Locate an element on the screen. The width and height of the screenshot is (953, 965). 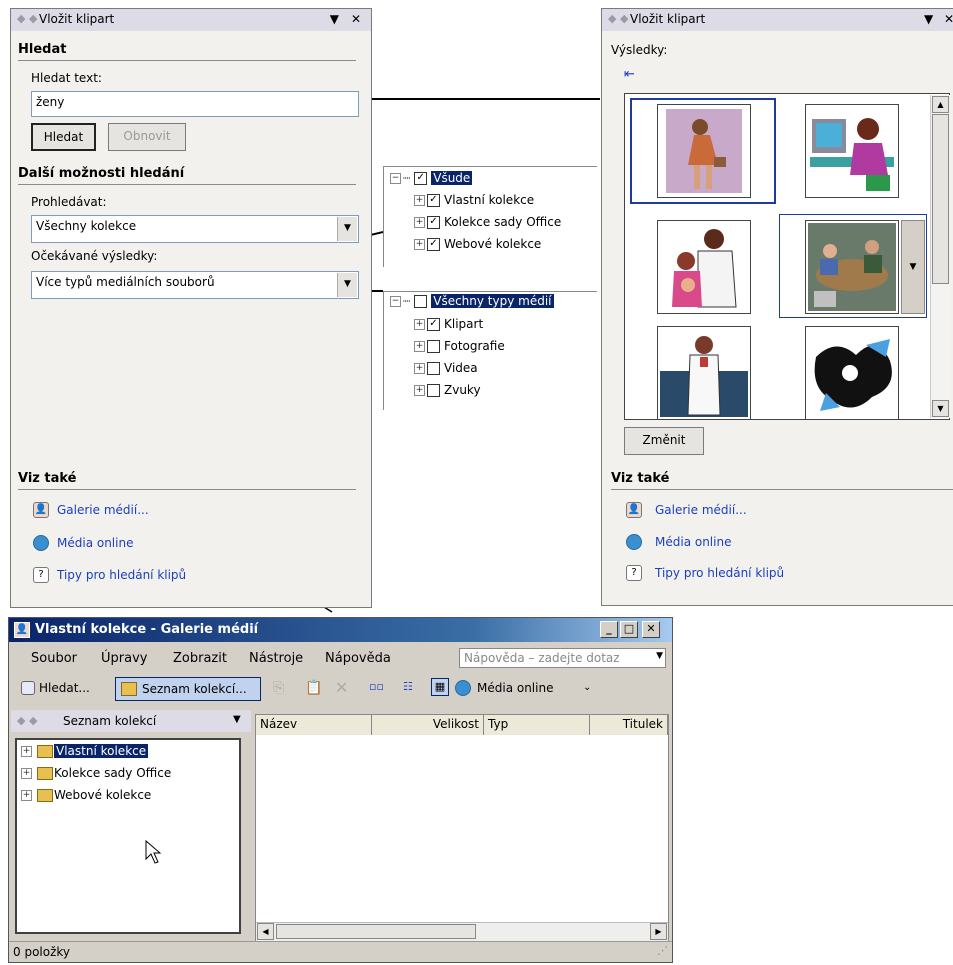
vertical-scrollbar: ▲ ▼ is located at coordinates (940, 256).